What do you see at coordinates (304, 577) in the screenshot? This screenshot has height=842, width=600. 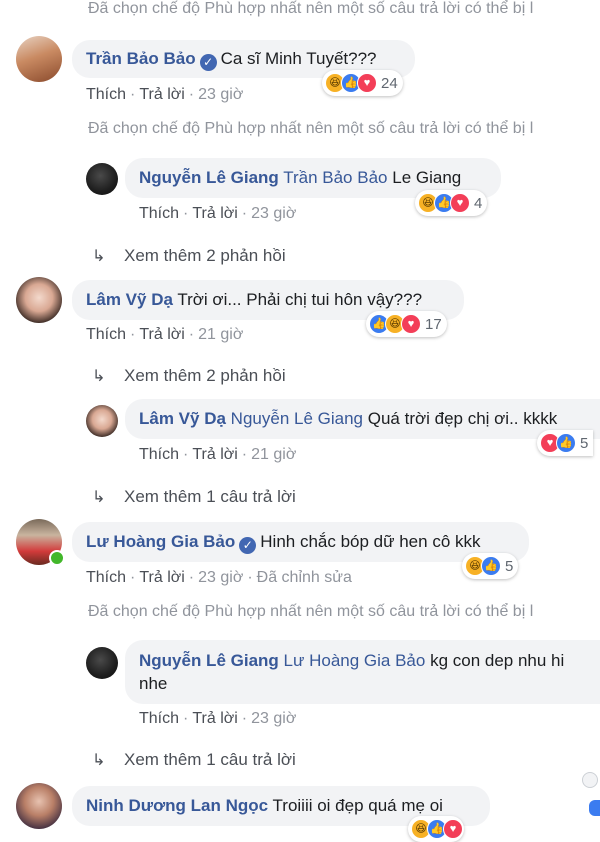 I see `edited-label: Đã chỉnh sửa` at bounding box center [304, 577].